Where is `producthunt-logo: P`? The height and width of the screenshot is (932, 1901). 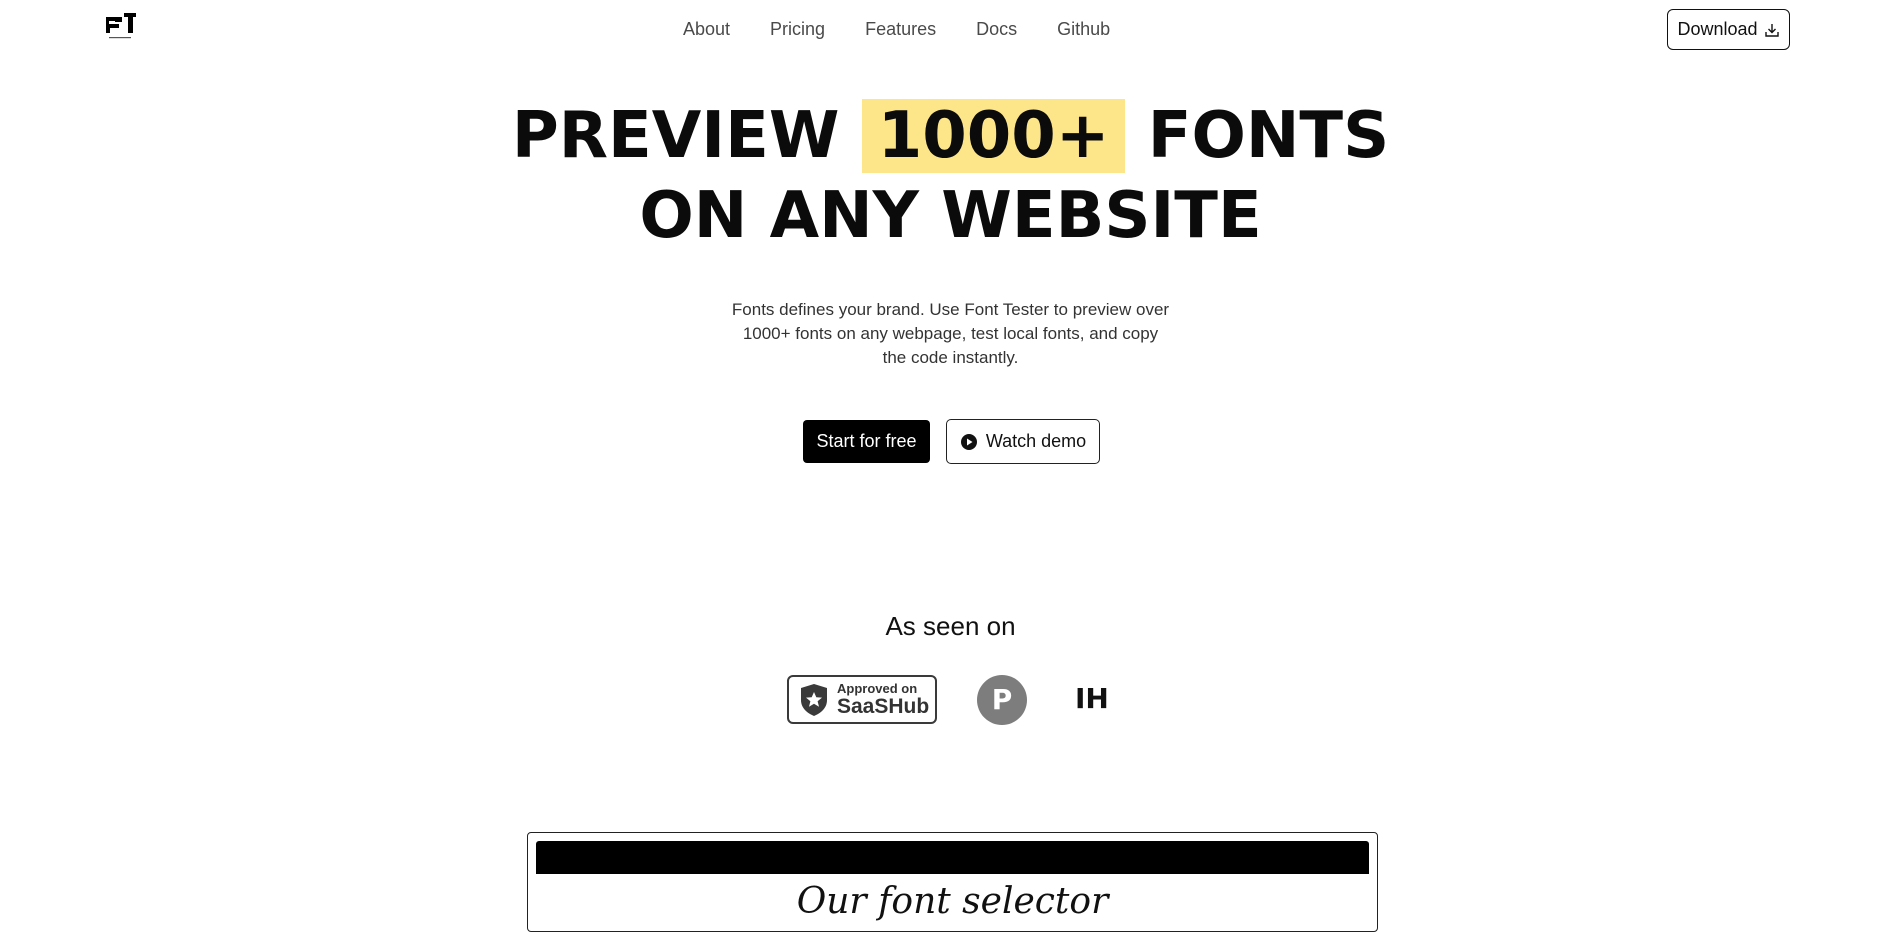
producthunt-logo: P is located at coordinates (1002, 700).